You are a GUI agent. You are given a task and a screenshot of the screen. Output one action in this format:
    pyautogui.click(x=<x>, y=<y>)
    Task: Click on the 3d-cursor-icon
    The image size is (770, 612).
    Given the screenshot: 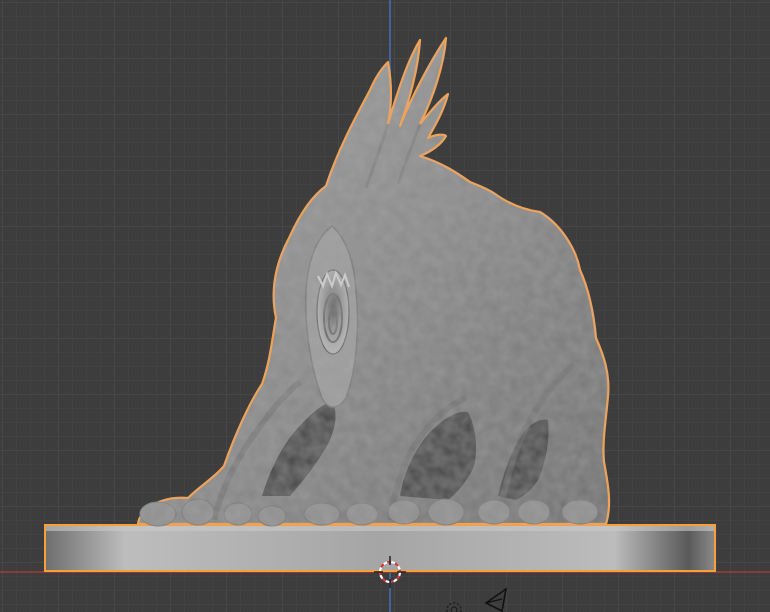 What is the action you would take?
    pyautogui.click(x=390, y=572)
    